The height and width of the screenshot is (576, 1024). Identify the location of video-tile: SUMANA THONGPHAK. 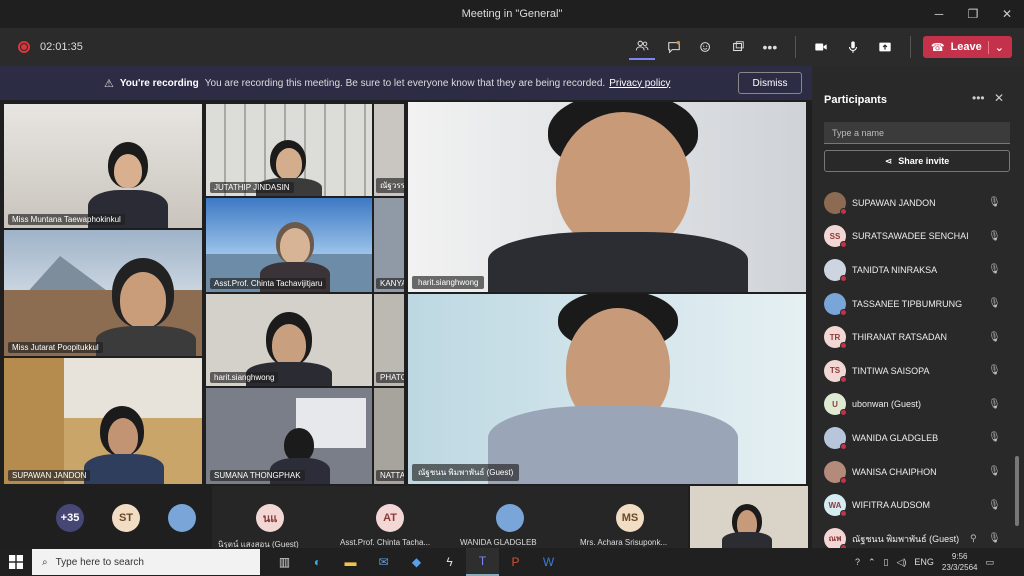
(289, 436).